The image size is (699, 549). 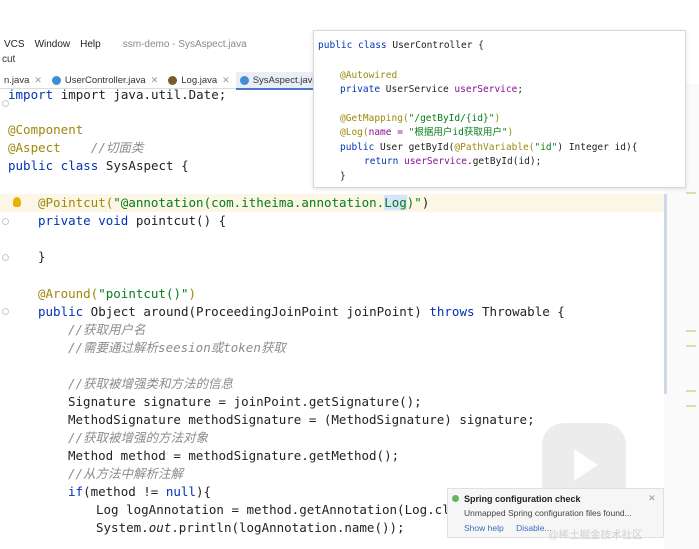 I want to click on code-line: if(method != null){, so click(x=140, y=491).